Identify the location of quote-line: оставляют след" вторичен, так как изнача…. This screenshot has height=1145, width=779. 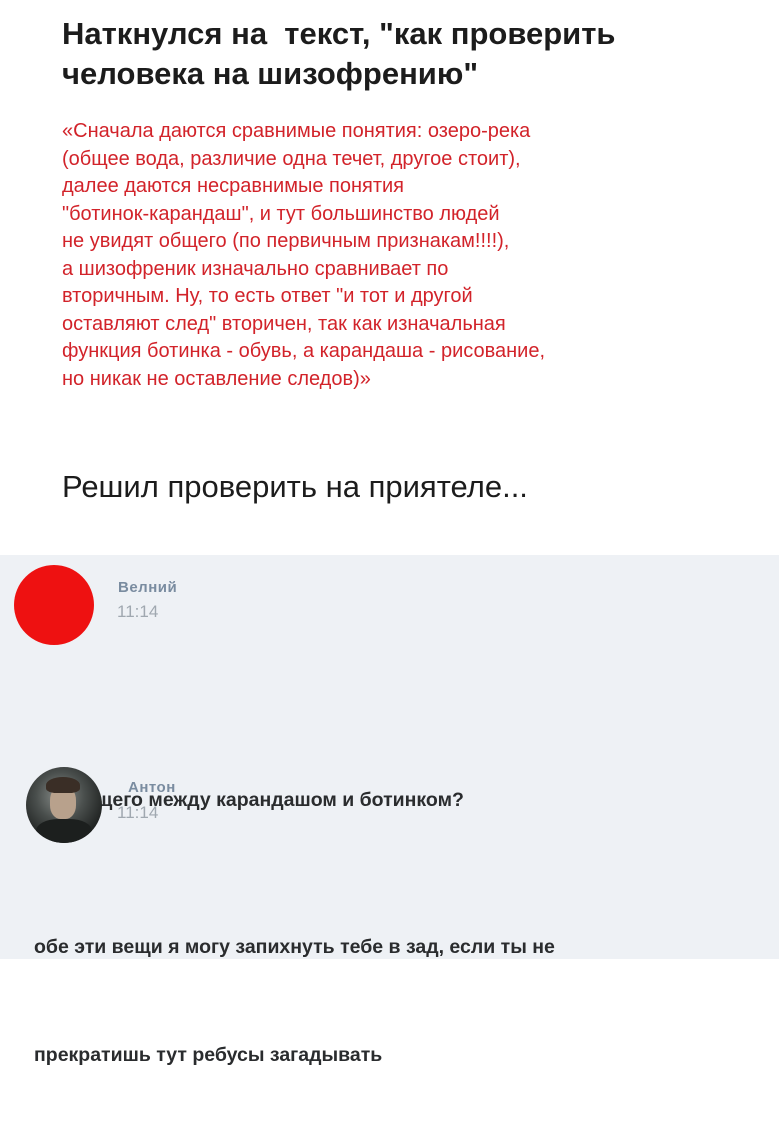
(284, 323).